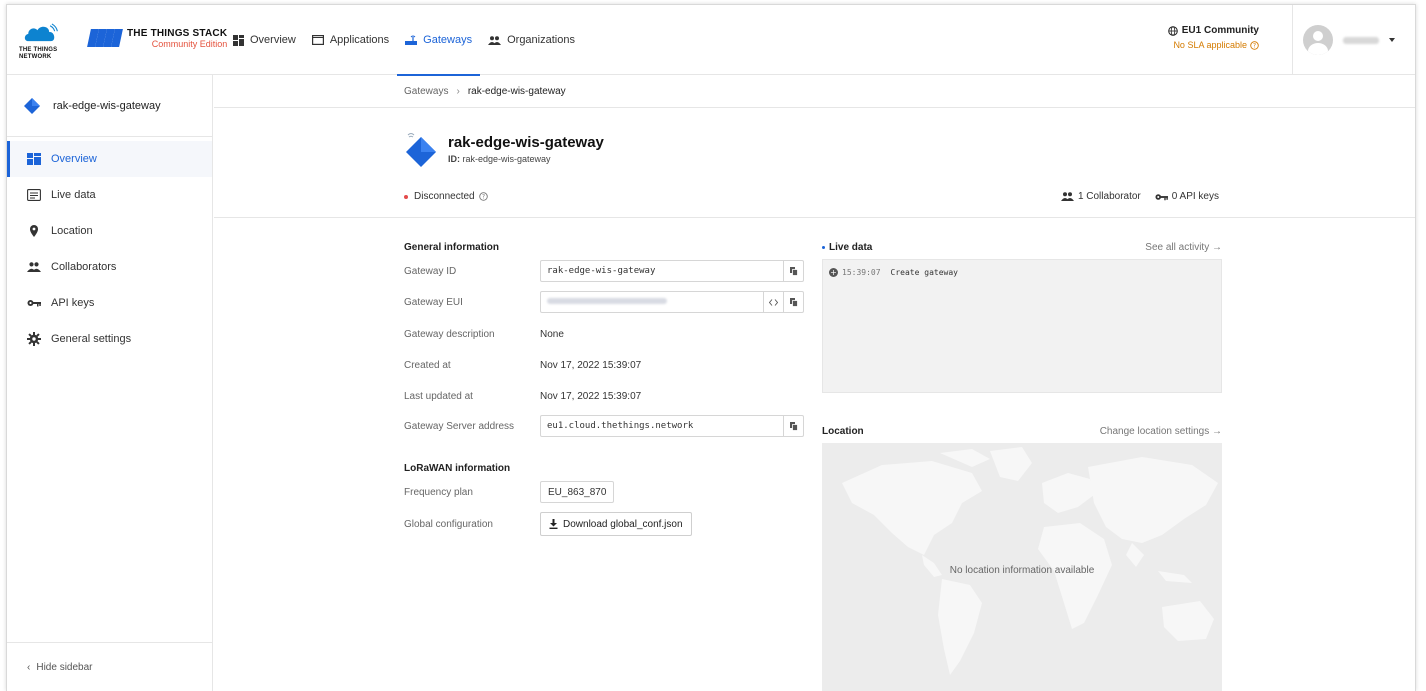  What do you see at coordinates (109, 666) in the screenshot?
I see `hide-sidebar-button: ‹ Hide sidebar` at bounding box center [109, 666].